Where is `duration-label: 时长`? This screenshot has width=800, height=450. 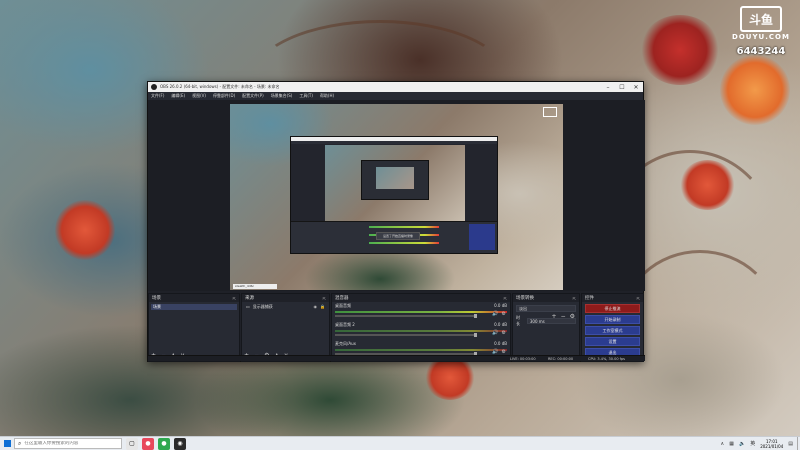 duration-label: 时长 is located at coordinates (518, 320).